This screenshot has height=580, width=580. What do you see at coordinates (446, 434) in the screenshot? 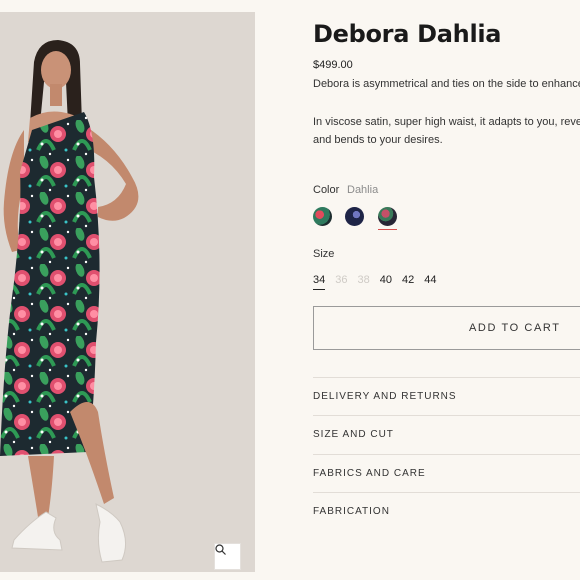
I see `accordion-size-and-cut: SIZE AND CUT` at bounding box center [446, 434].